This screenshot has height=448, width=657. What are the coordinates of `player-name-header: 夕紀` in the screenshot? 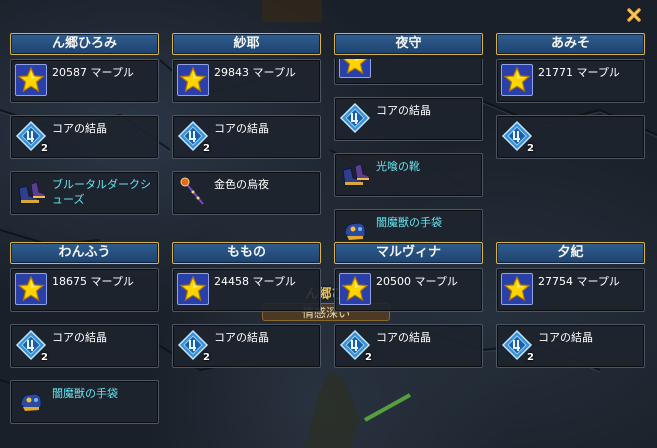 It's located at (570, 253).